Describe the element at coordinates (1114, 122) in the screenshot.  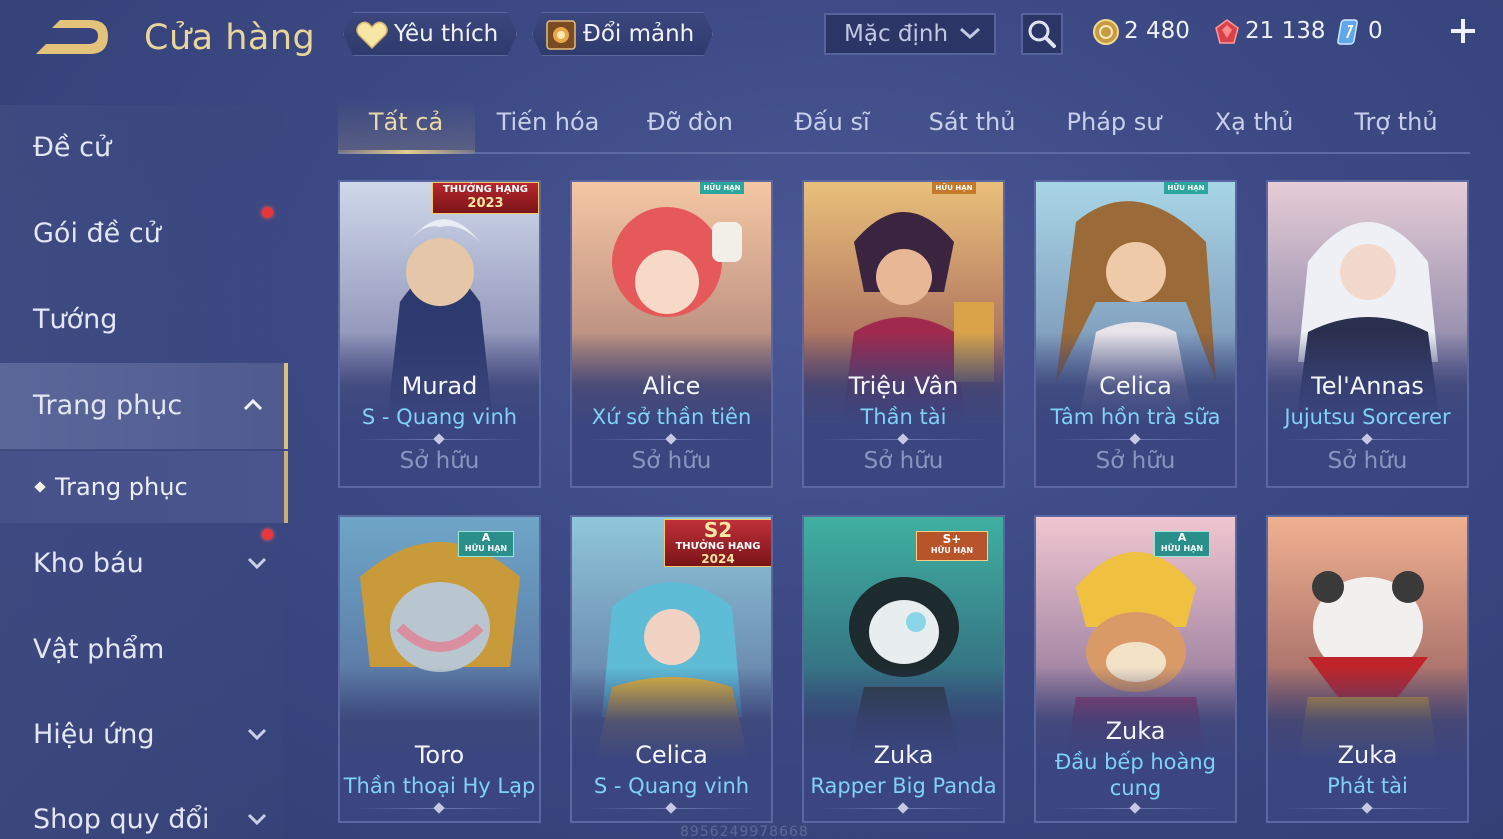
I see `tab-mage: Pháp sư` at that location.